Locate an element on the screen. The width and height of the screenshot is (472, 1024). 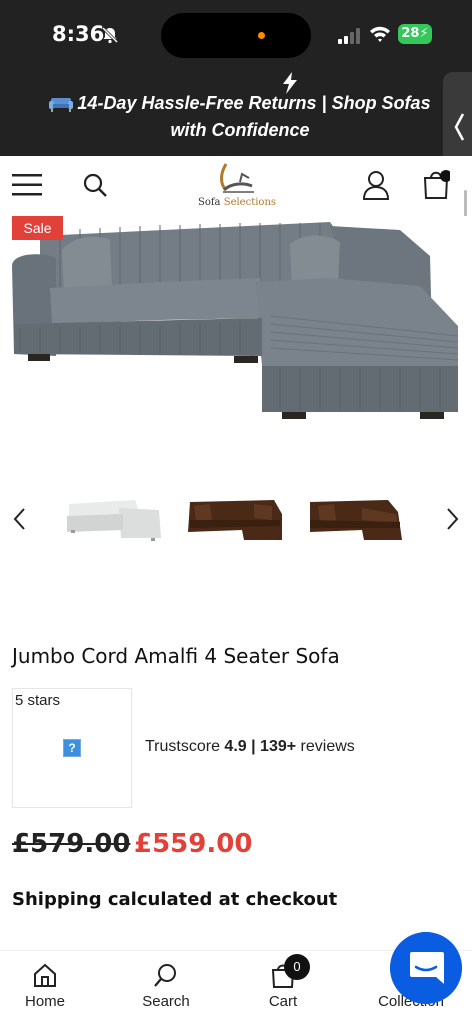
nav-cart: Cart is located at coordinates (283, 990).